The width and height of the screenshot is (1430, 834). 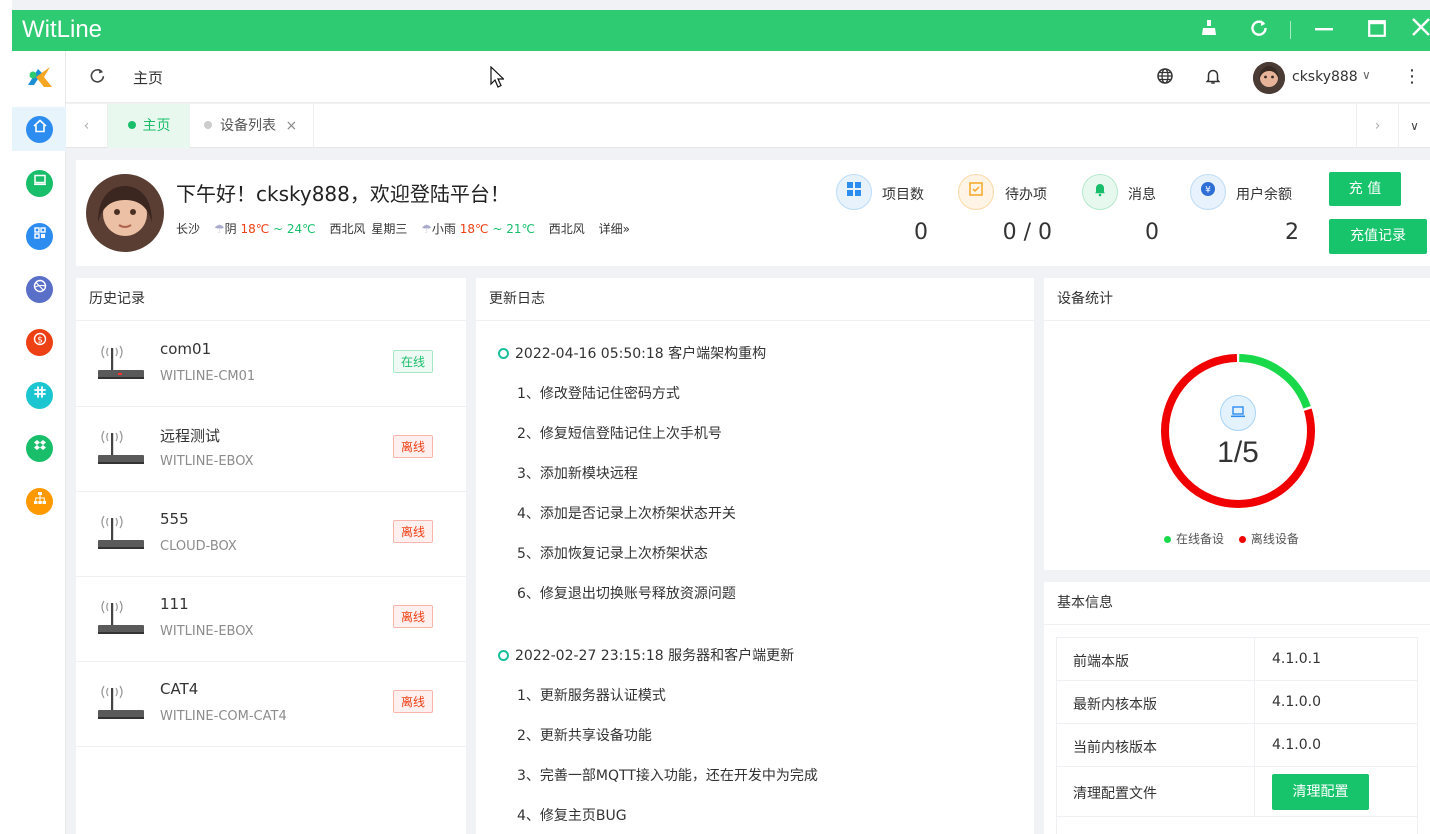 What do you see at coordinates (1115, 705) in the screenshot?
I see `info-key: 最新内核本版` at bounding box center [1115, 705].